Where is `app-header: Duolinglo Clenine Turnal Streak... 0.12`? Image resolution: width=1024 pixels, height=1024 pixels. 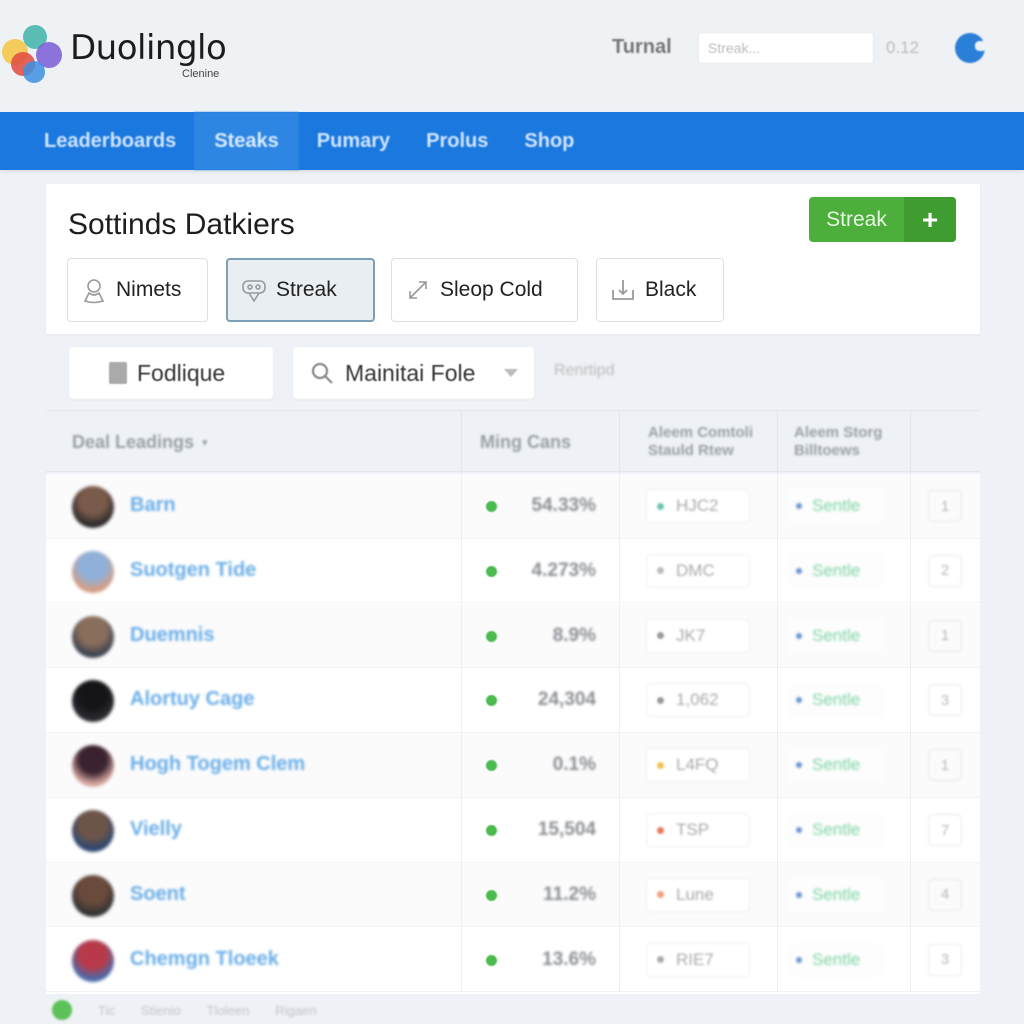
app-header: Duolinglo Clenine Turnal Streak... 0.12 is located at coordinates (512, 55).